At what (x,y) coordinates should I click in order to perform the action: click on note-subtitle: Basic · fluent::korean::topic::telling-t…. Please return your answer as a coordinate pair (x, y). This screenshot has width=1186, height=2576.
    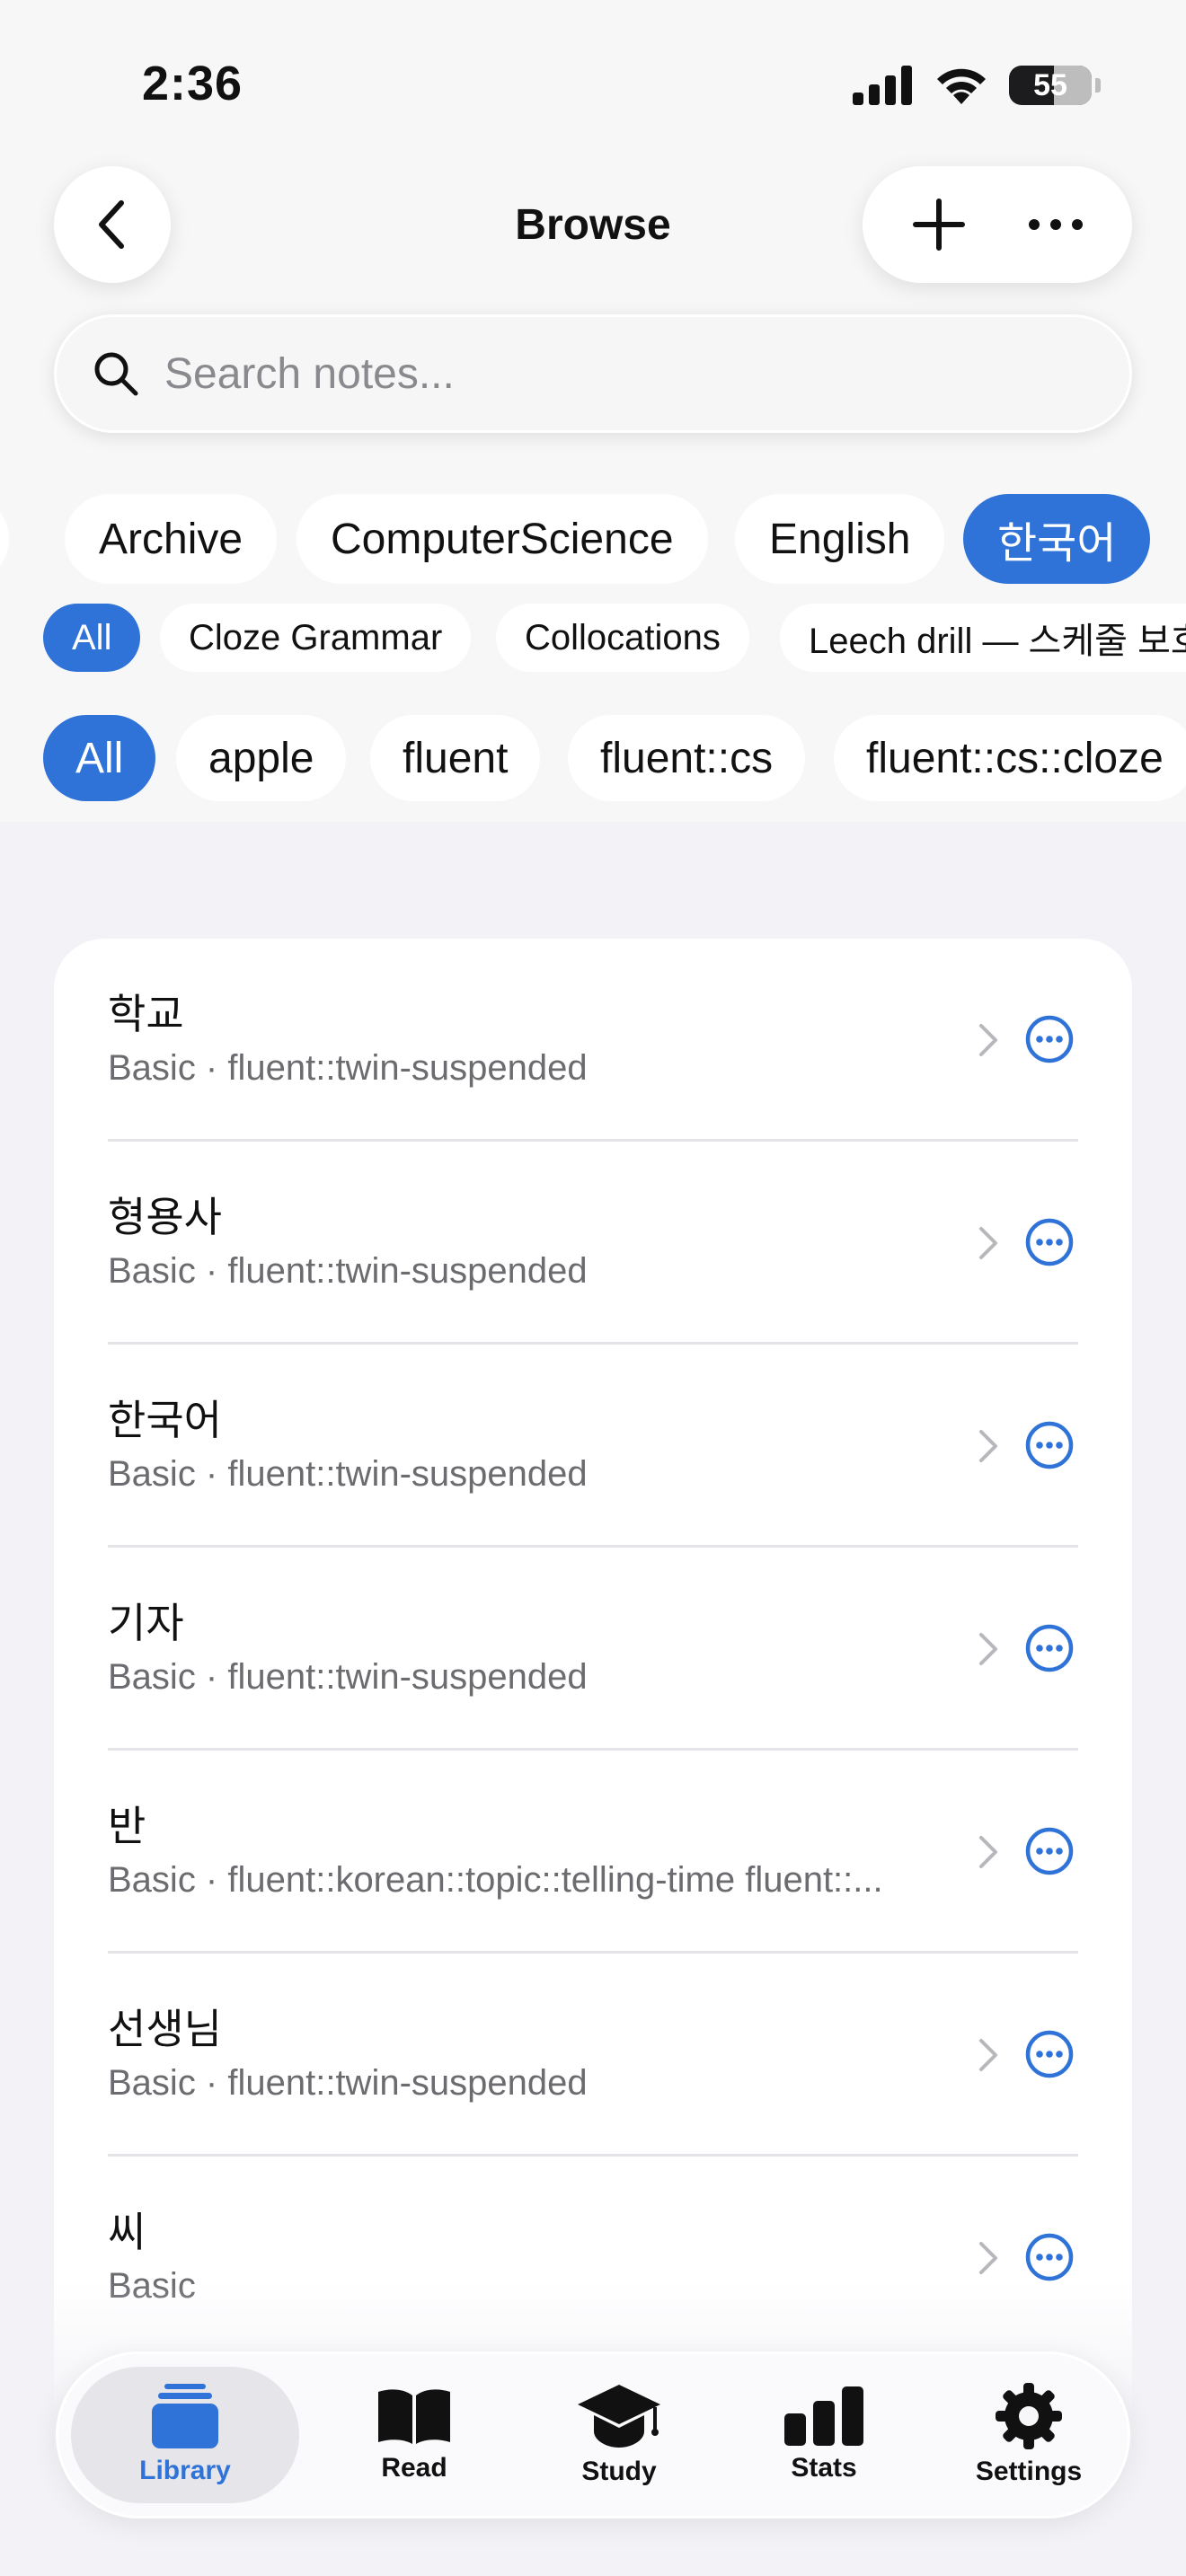
    Looking at the image, I should click on (495, 1880).